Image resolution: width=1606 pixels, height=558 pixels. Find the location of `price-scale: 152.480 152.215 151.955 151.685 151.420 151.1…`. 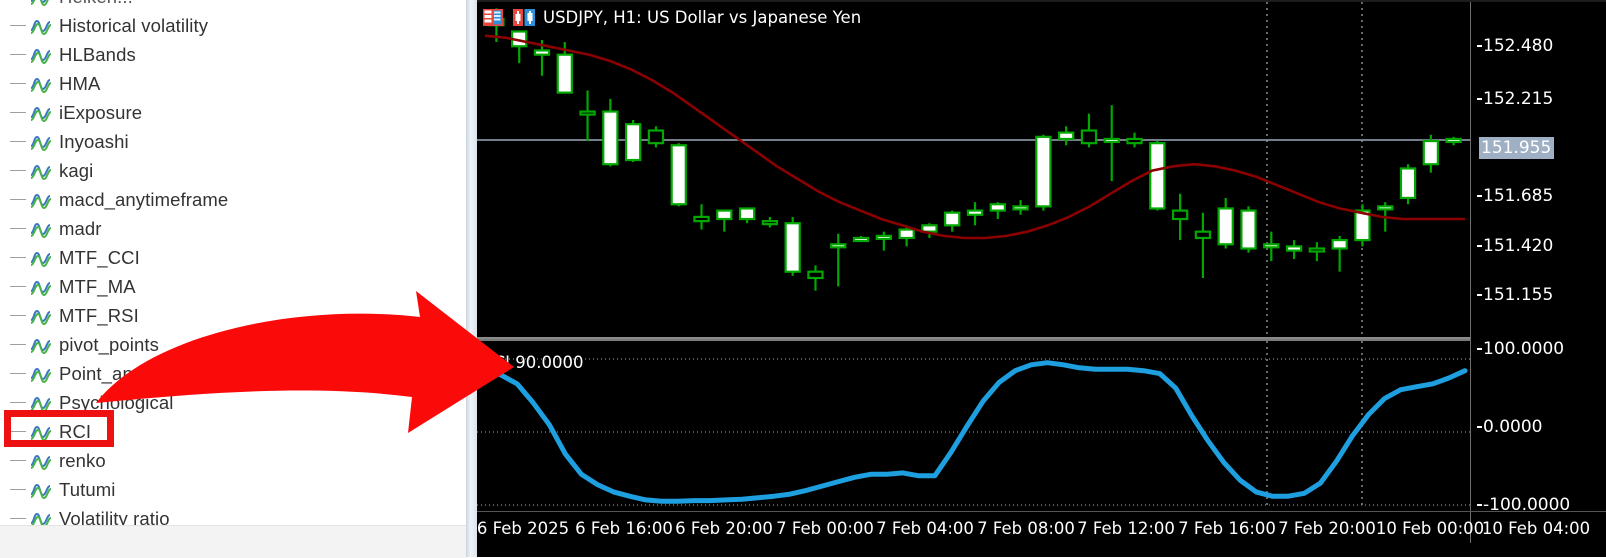

price-scale: 152.480 152.215 151.955 151.685 151.420 151.1… is located at coordinates (1538, 273).